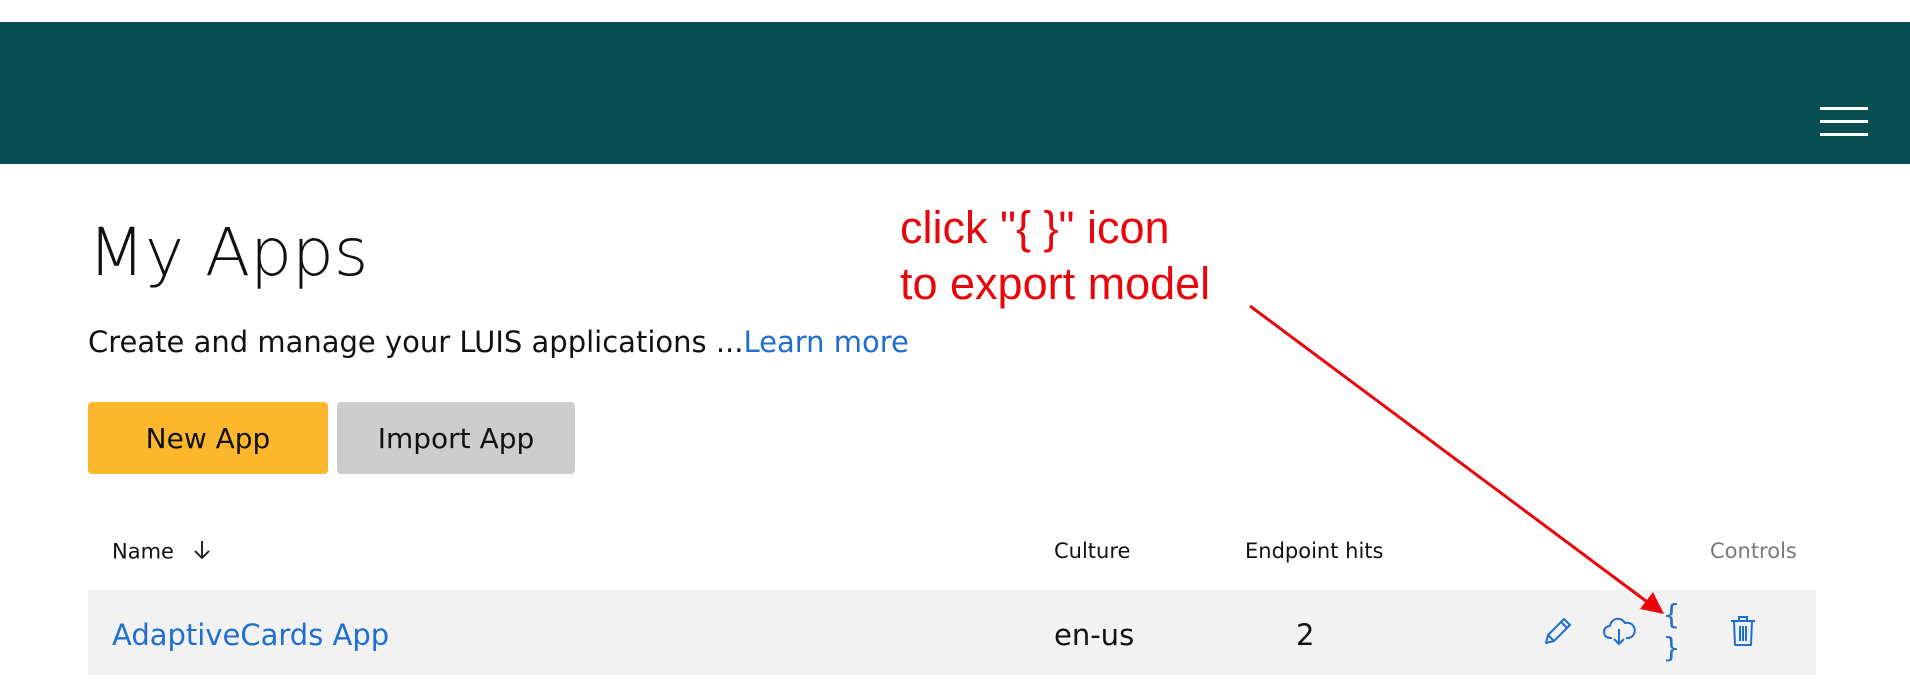 The width and height of the screenshot is (1910, 692). Describe the element at coordinates (1753, 551) in the screenshot. I see `column-header-controls: Controls` at that location.